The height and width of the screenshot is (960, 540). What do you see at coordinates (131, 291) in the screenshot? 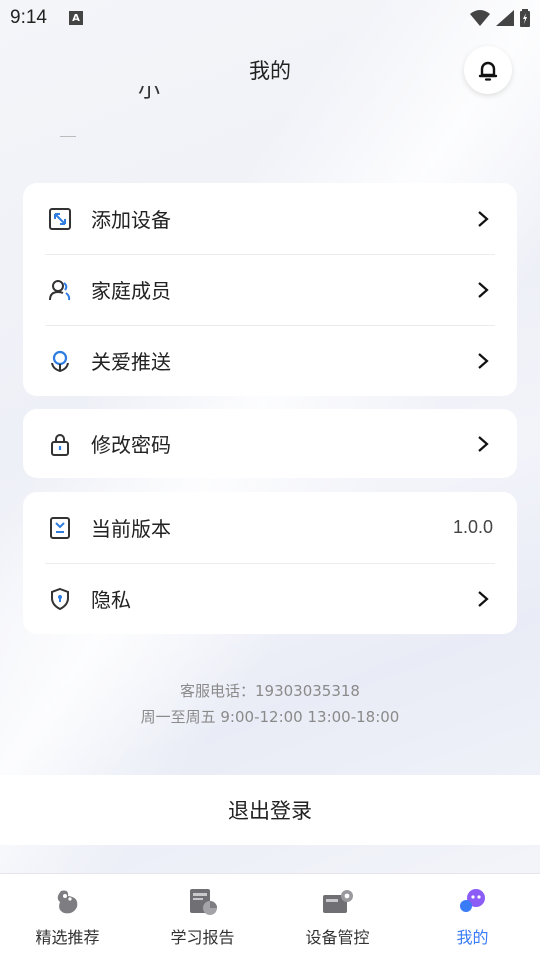
I see `menu-item-label: 家庭成员` at bounding box center [131, 291].